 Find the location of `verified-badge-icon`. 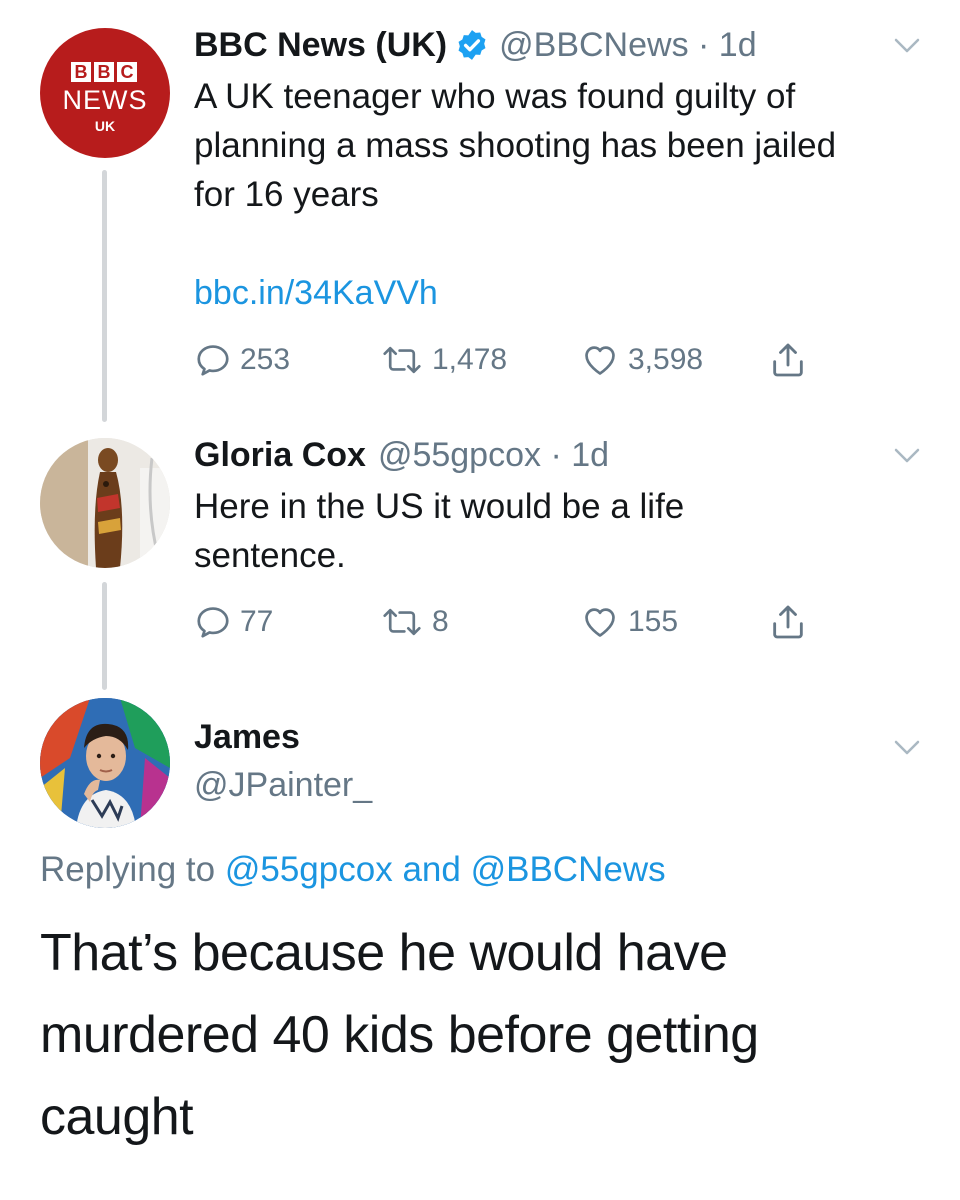

verified-badge-icon is located at coordinates (472, 45).